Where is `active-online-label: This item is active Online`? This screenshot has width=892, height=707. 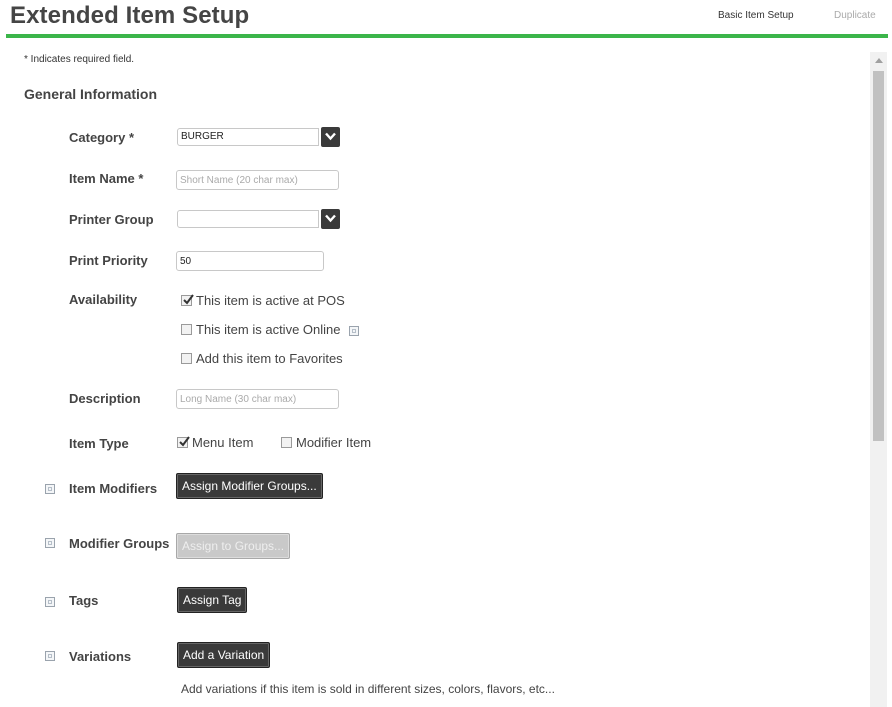 active-online-label: This item is active Online is located at coordinates (268, 329).